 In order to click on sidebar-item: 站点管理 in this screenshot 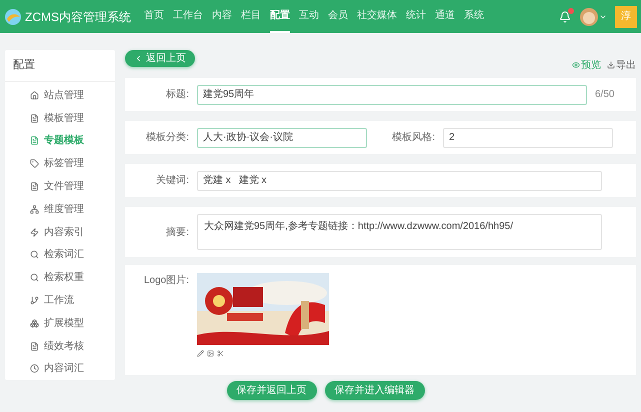, I will do `click(60, 95)`.